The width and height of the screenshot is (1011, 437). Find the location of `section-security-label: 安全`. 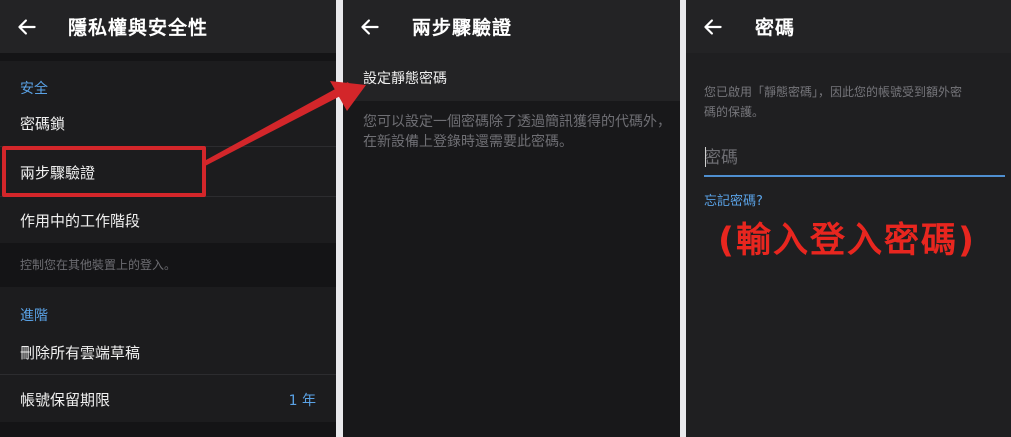

section-security-label: 安全 is located at coordinates (34, 89).